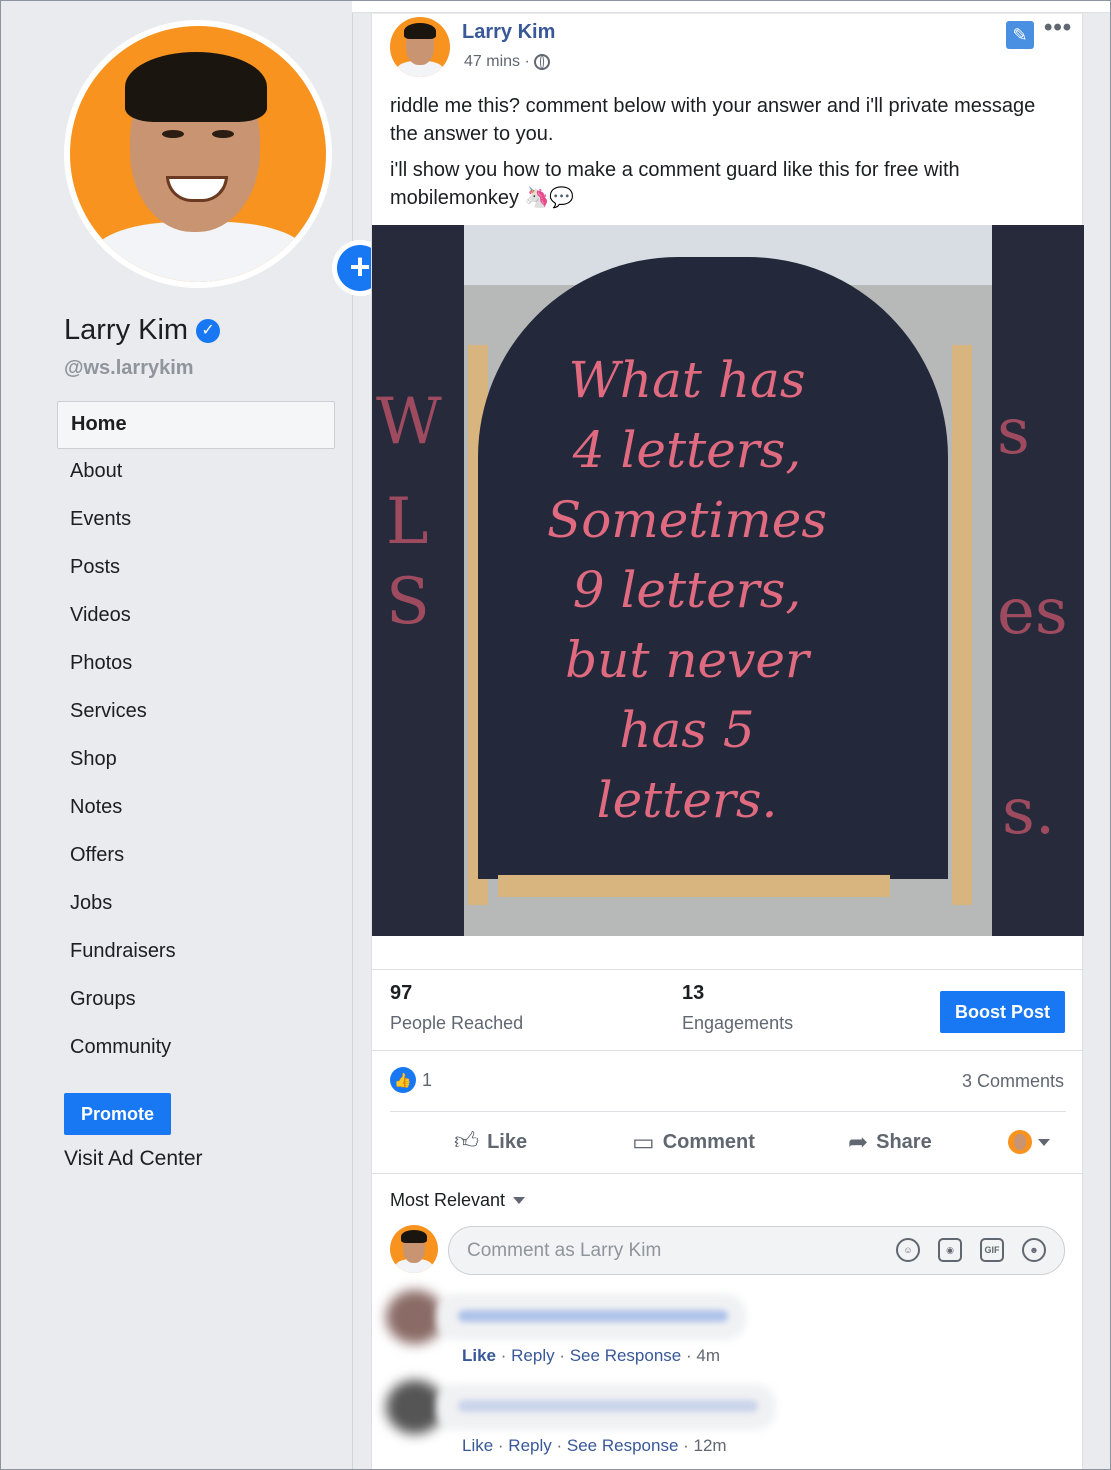  I want to click on nav-item-jobs: Jobs, so click(196, 905).